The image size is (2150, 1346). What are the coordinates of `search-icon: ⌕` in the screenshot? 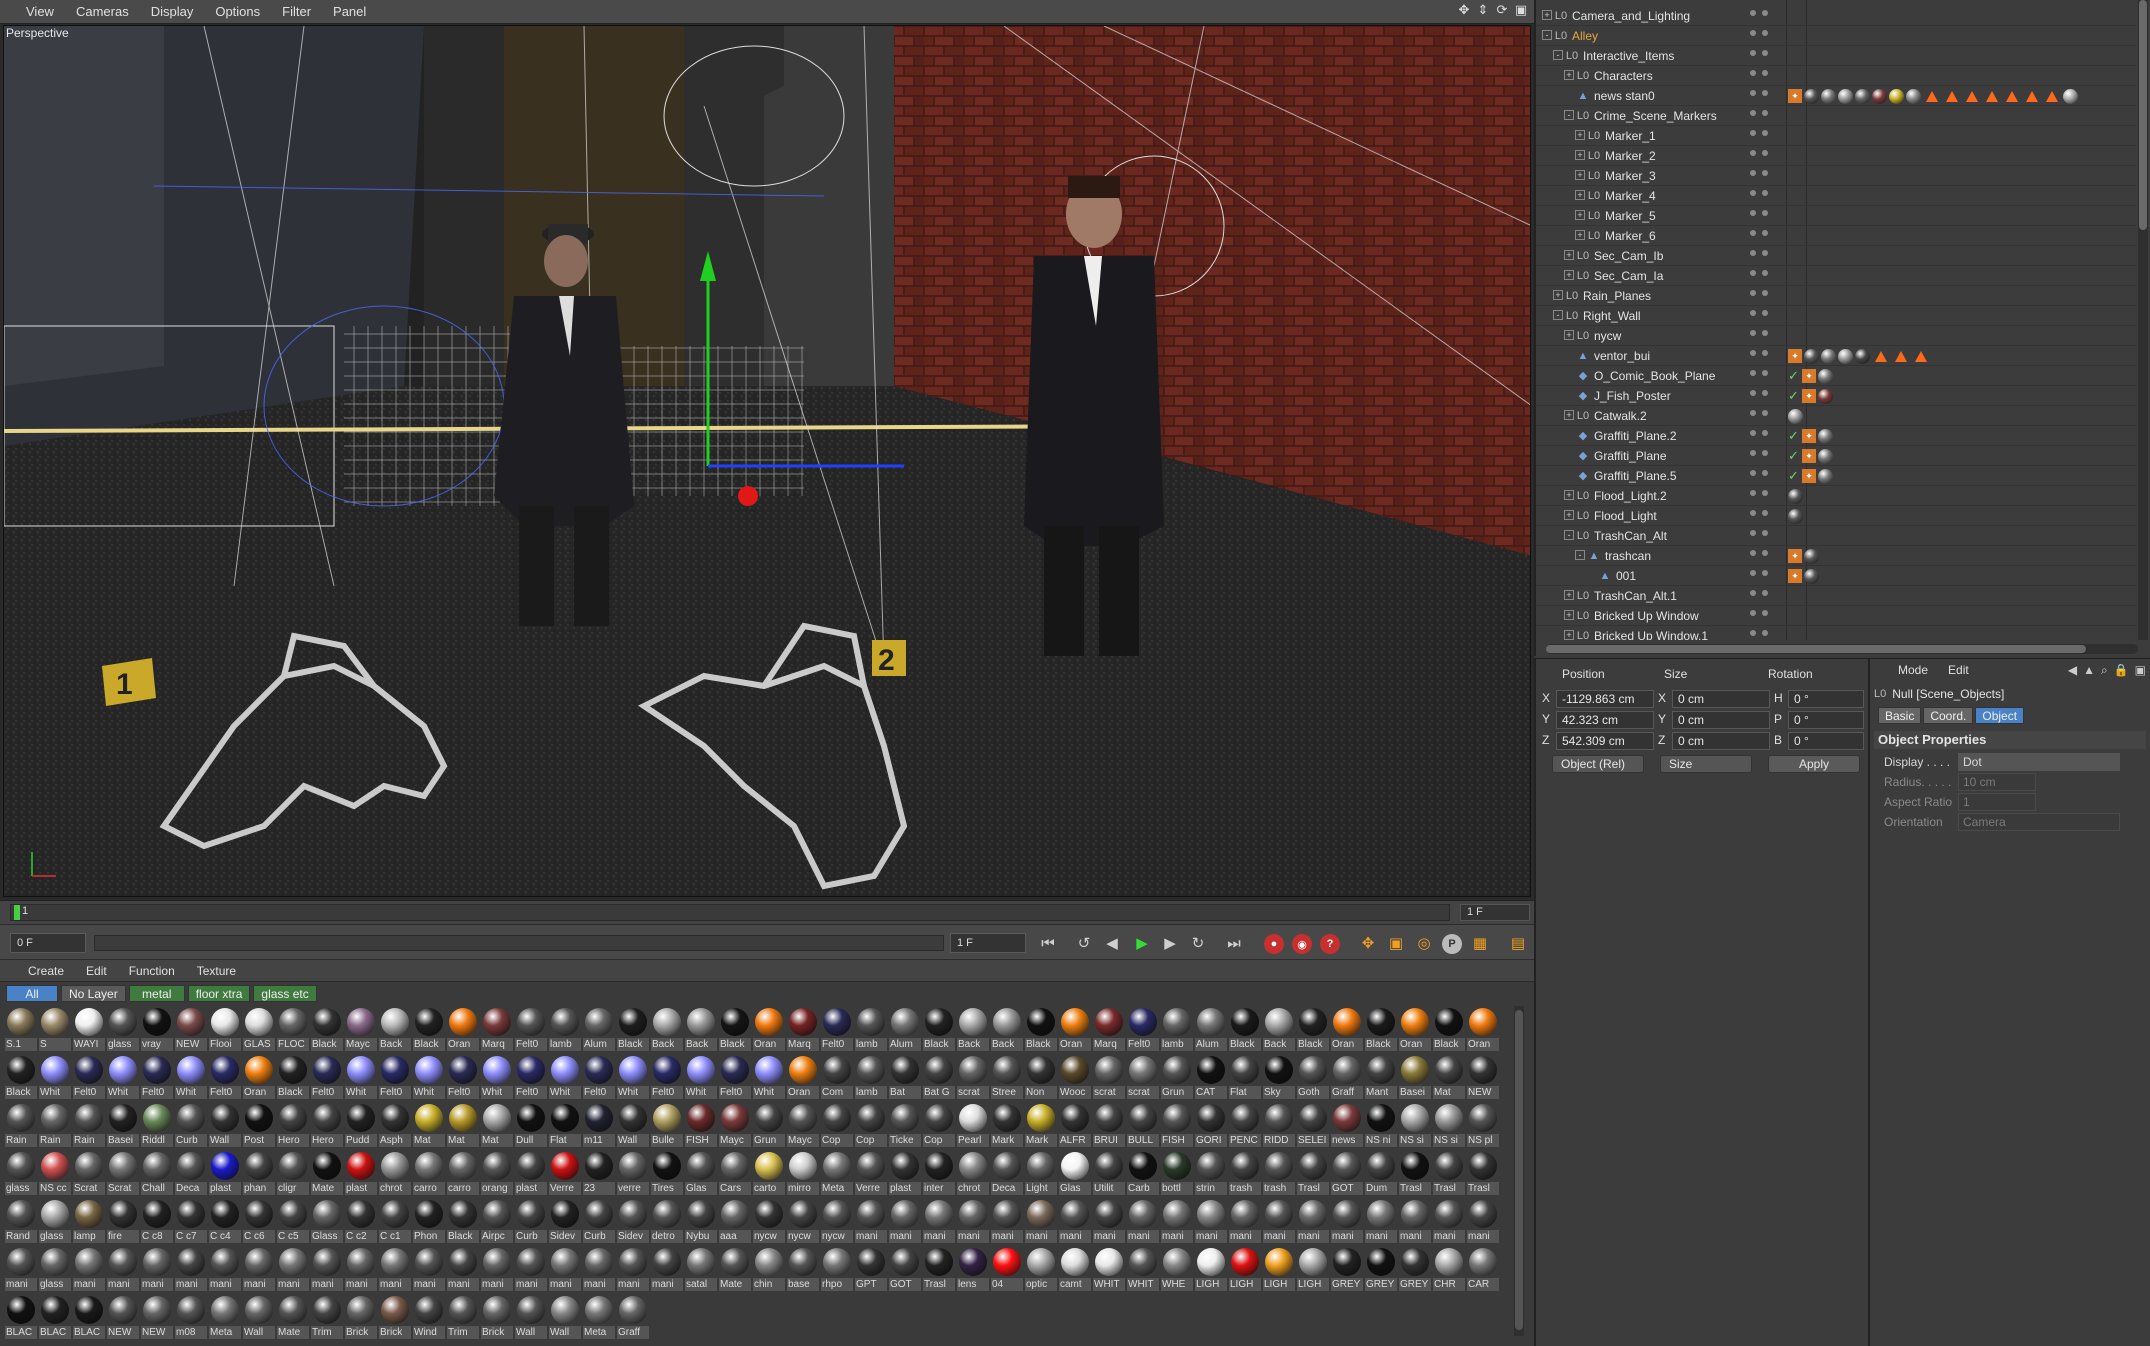 It's located at (2104, 670).